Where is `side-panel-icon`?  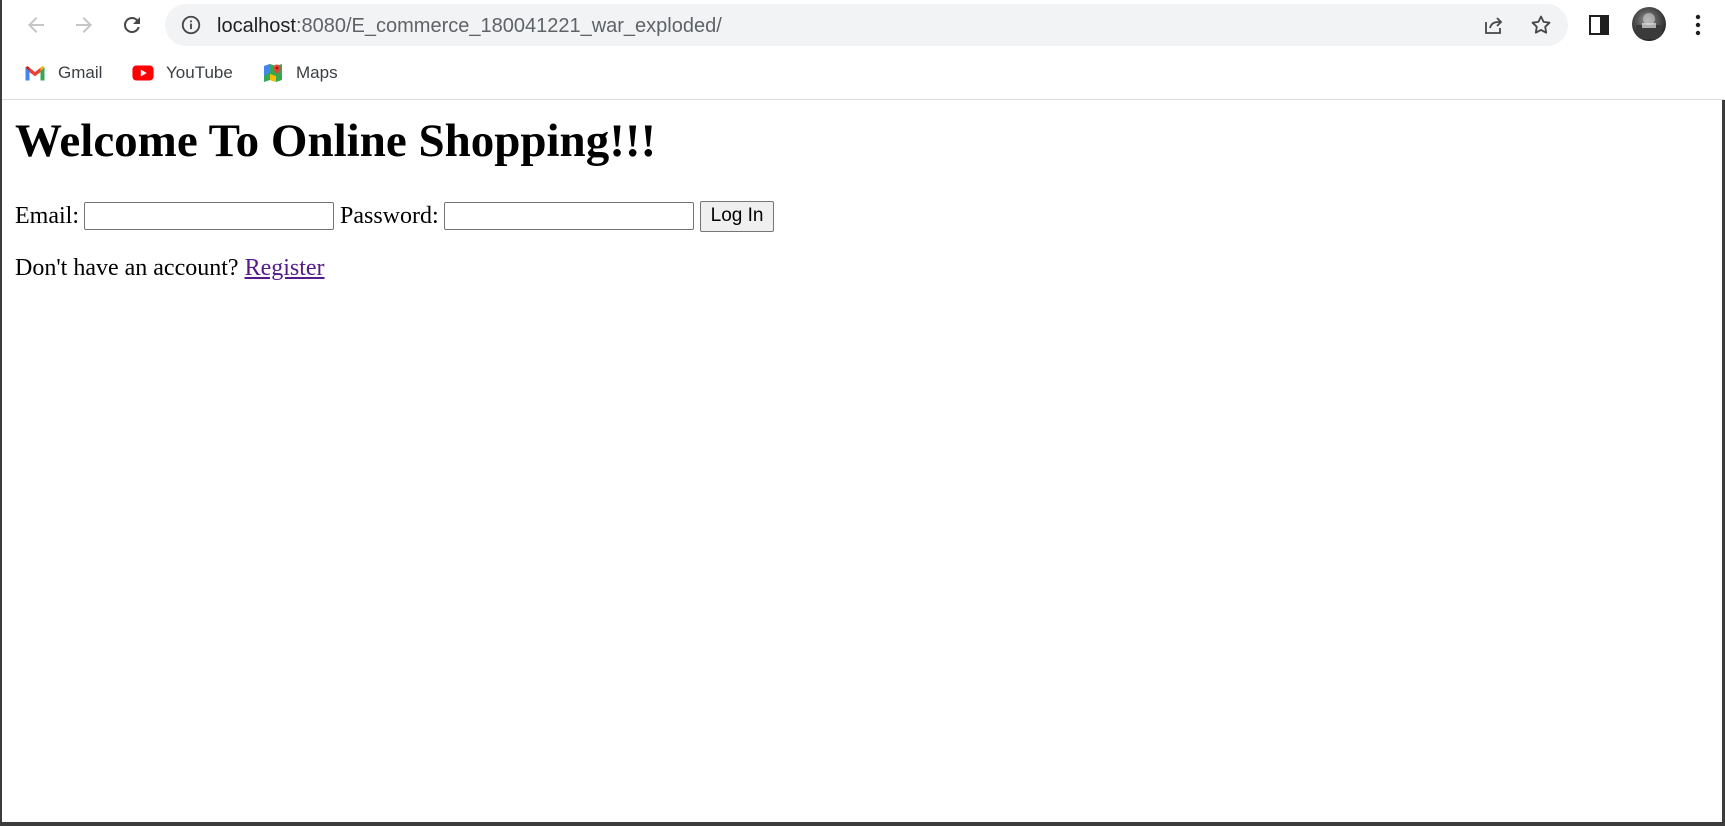 side-panel-icon is located at coordinates (1599, 25).